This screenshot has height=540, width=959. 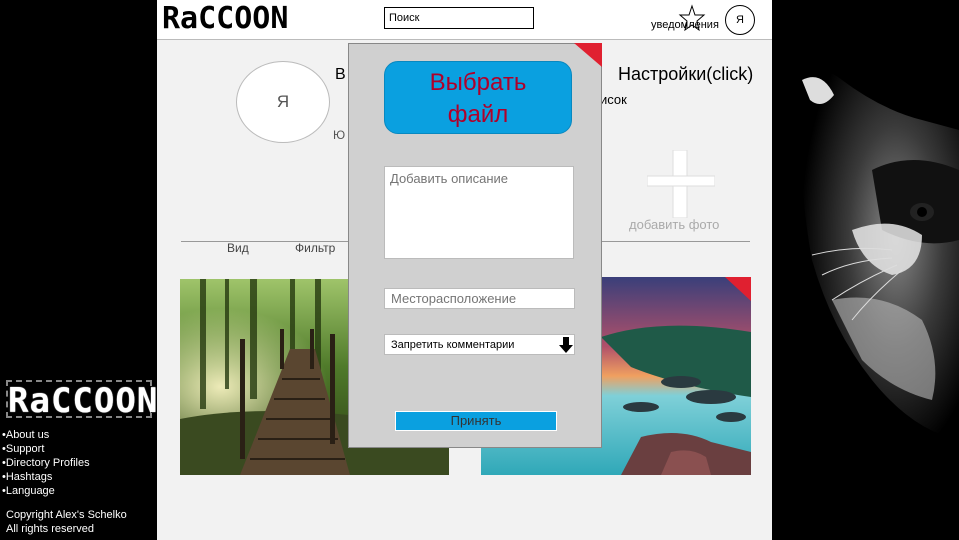 I want to click on accept-button: Принять, so click(x=476, y=421).